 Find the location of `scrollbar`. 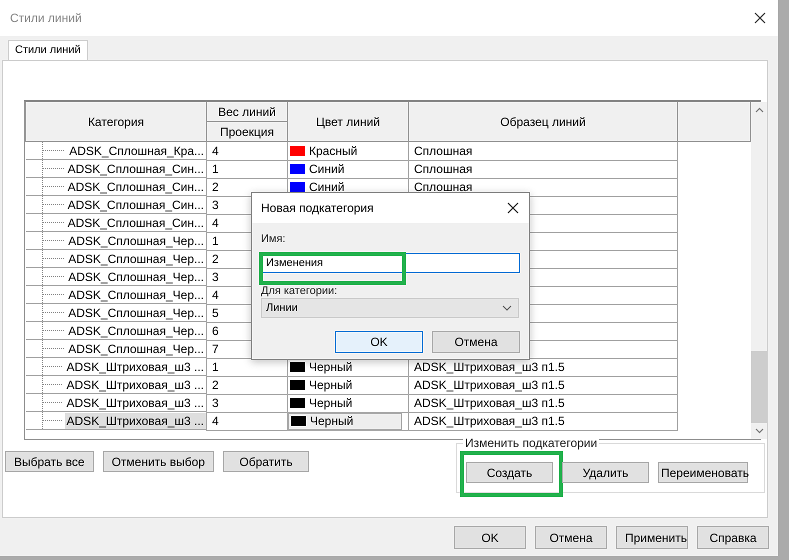

scrollbar is located at coordinates (759, 270).